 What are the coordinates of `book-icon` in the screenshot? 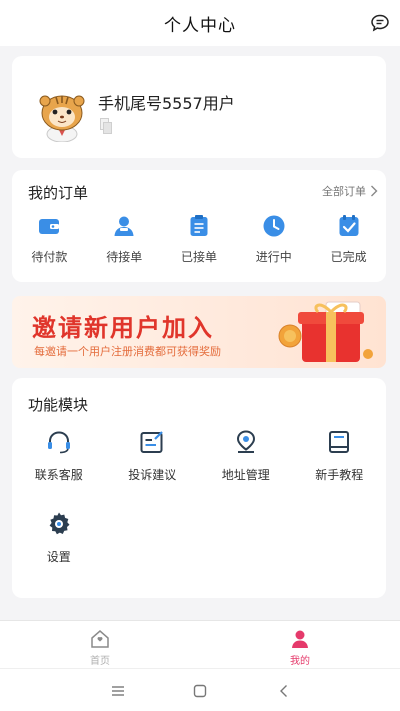 It's located at (339, 442).